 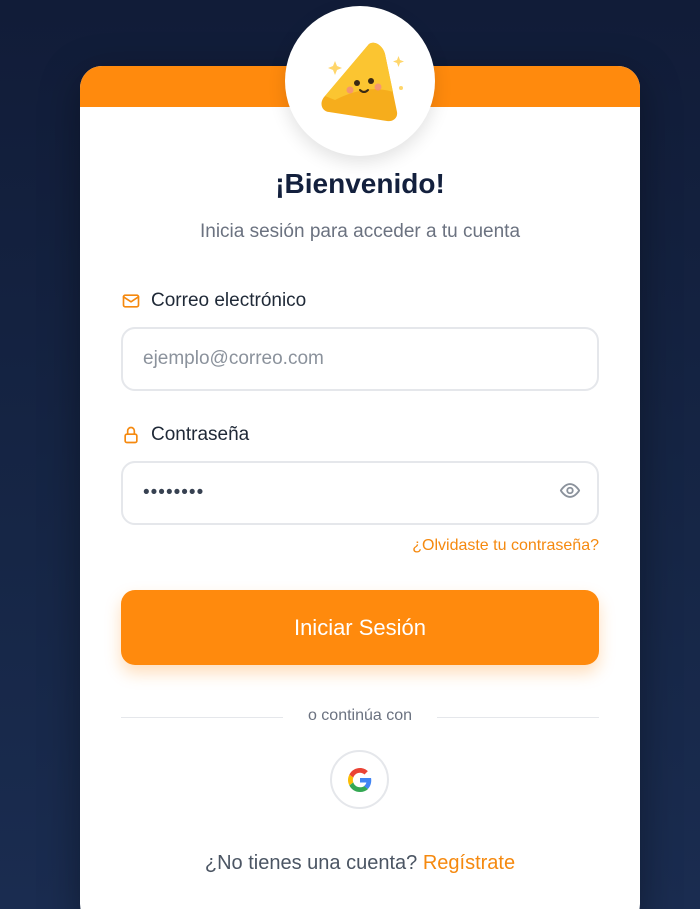 I want to click on email-field-container, so click(x=360, y=359).